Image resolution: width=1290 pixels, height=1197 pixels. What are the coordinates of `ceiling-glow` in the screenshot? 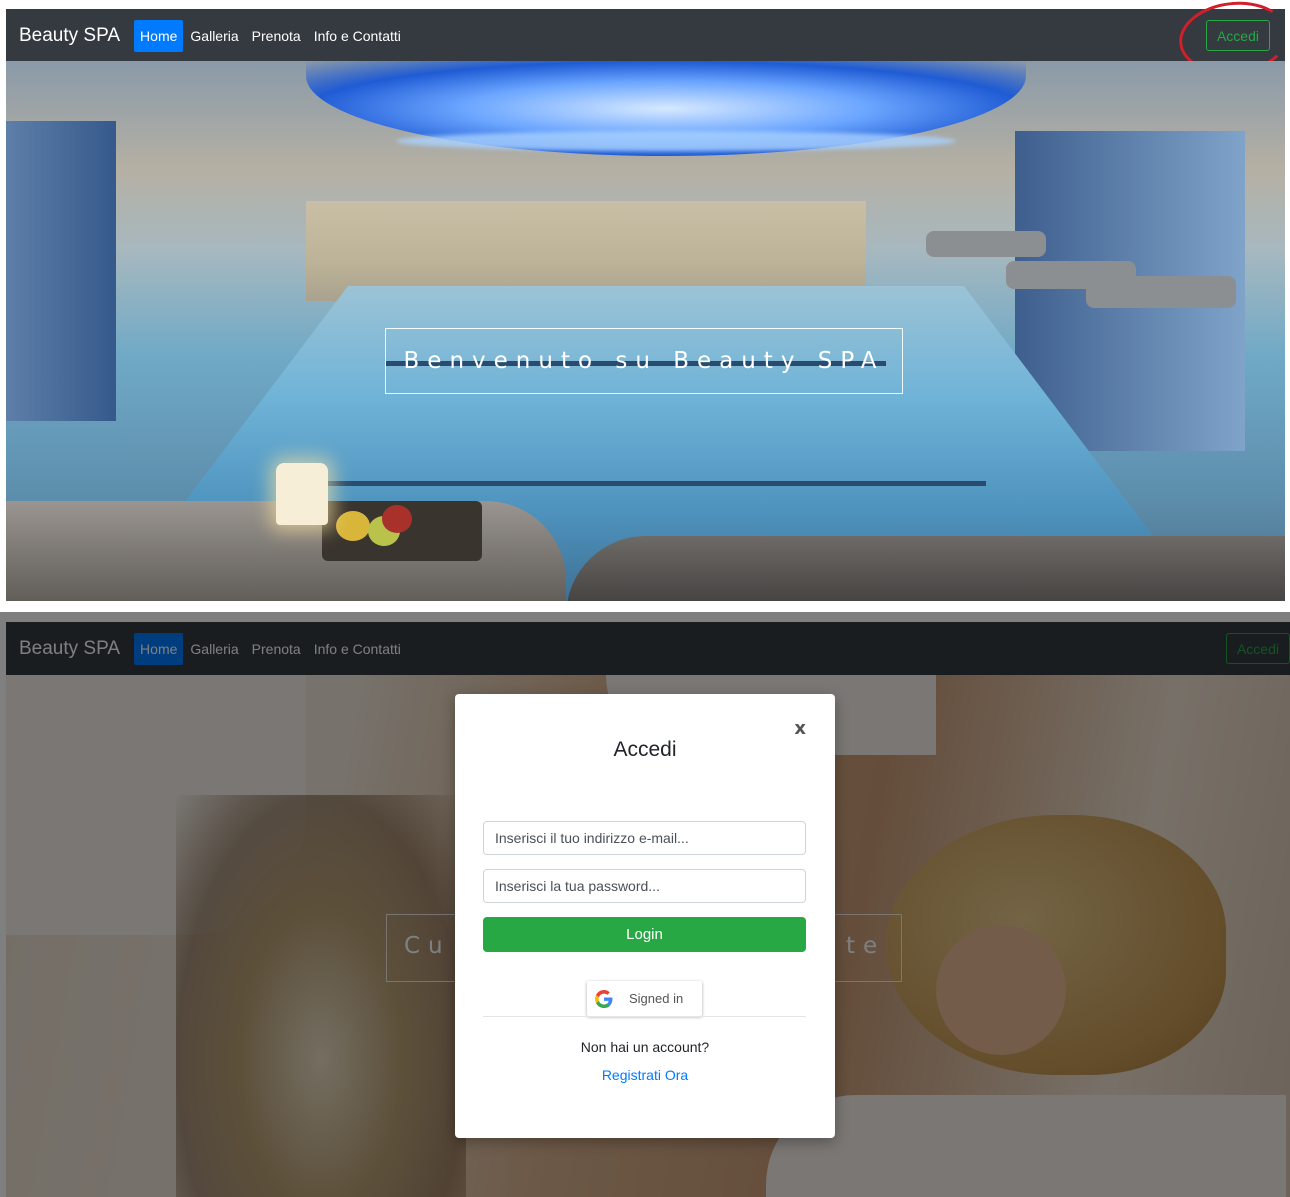 It's located at (676, 141).